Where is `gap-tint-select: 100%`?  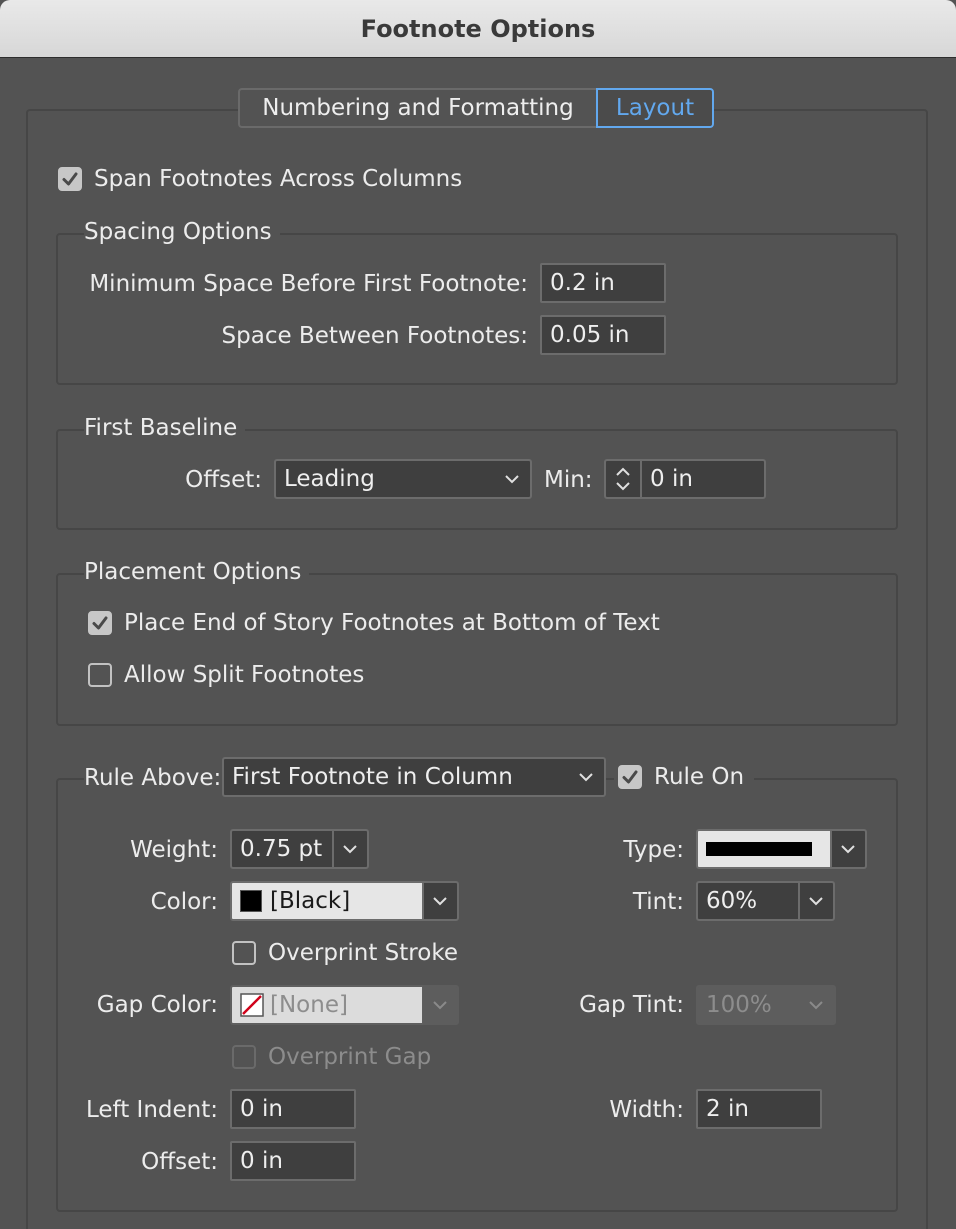
gap-tint-select: 100% is located at coordinates (766, 1005).